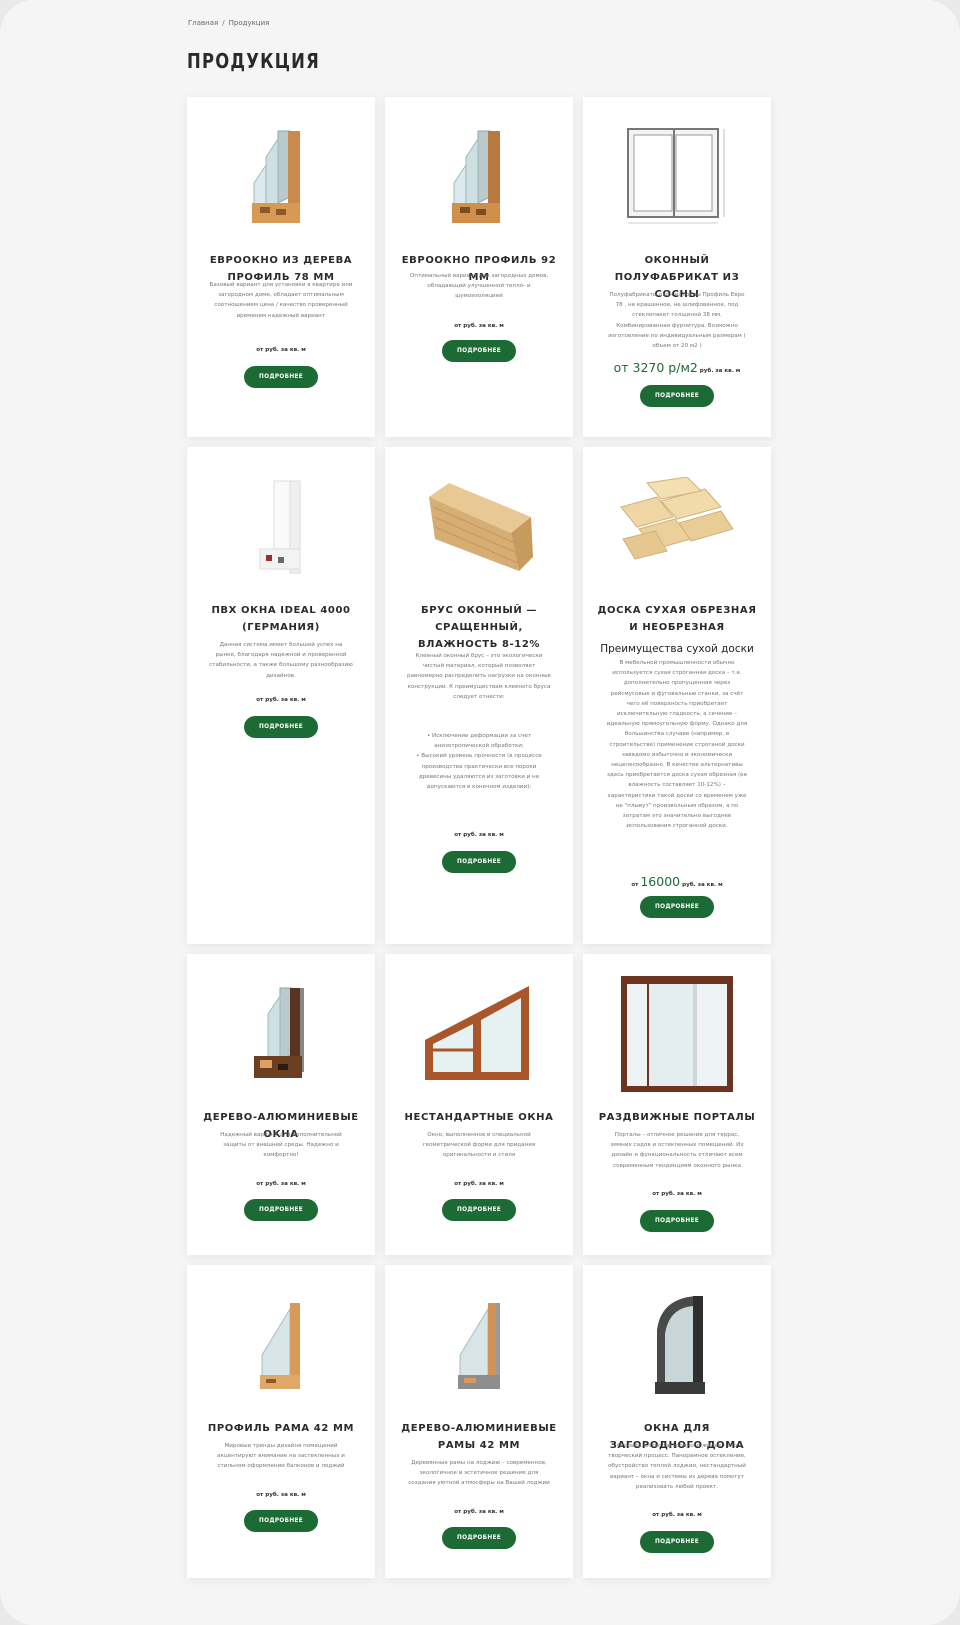  I want to click on trapezoid-window-icon, so click(477, 1033).